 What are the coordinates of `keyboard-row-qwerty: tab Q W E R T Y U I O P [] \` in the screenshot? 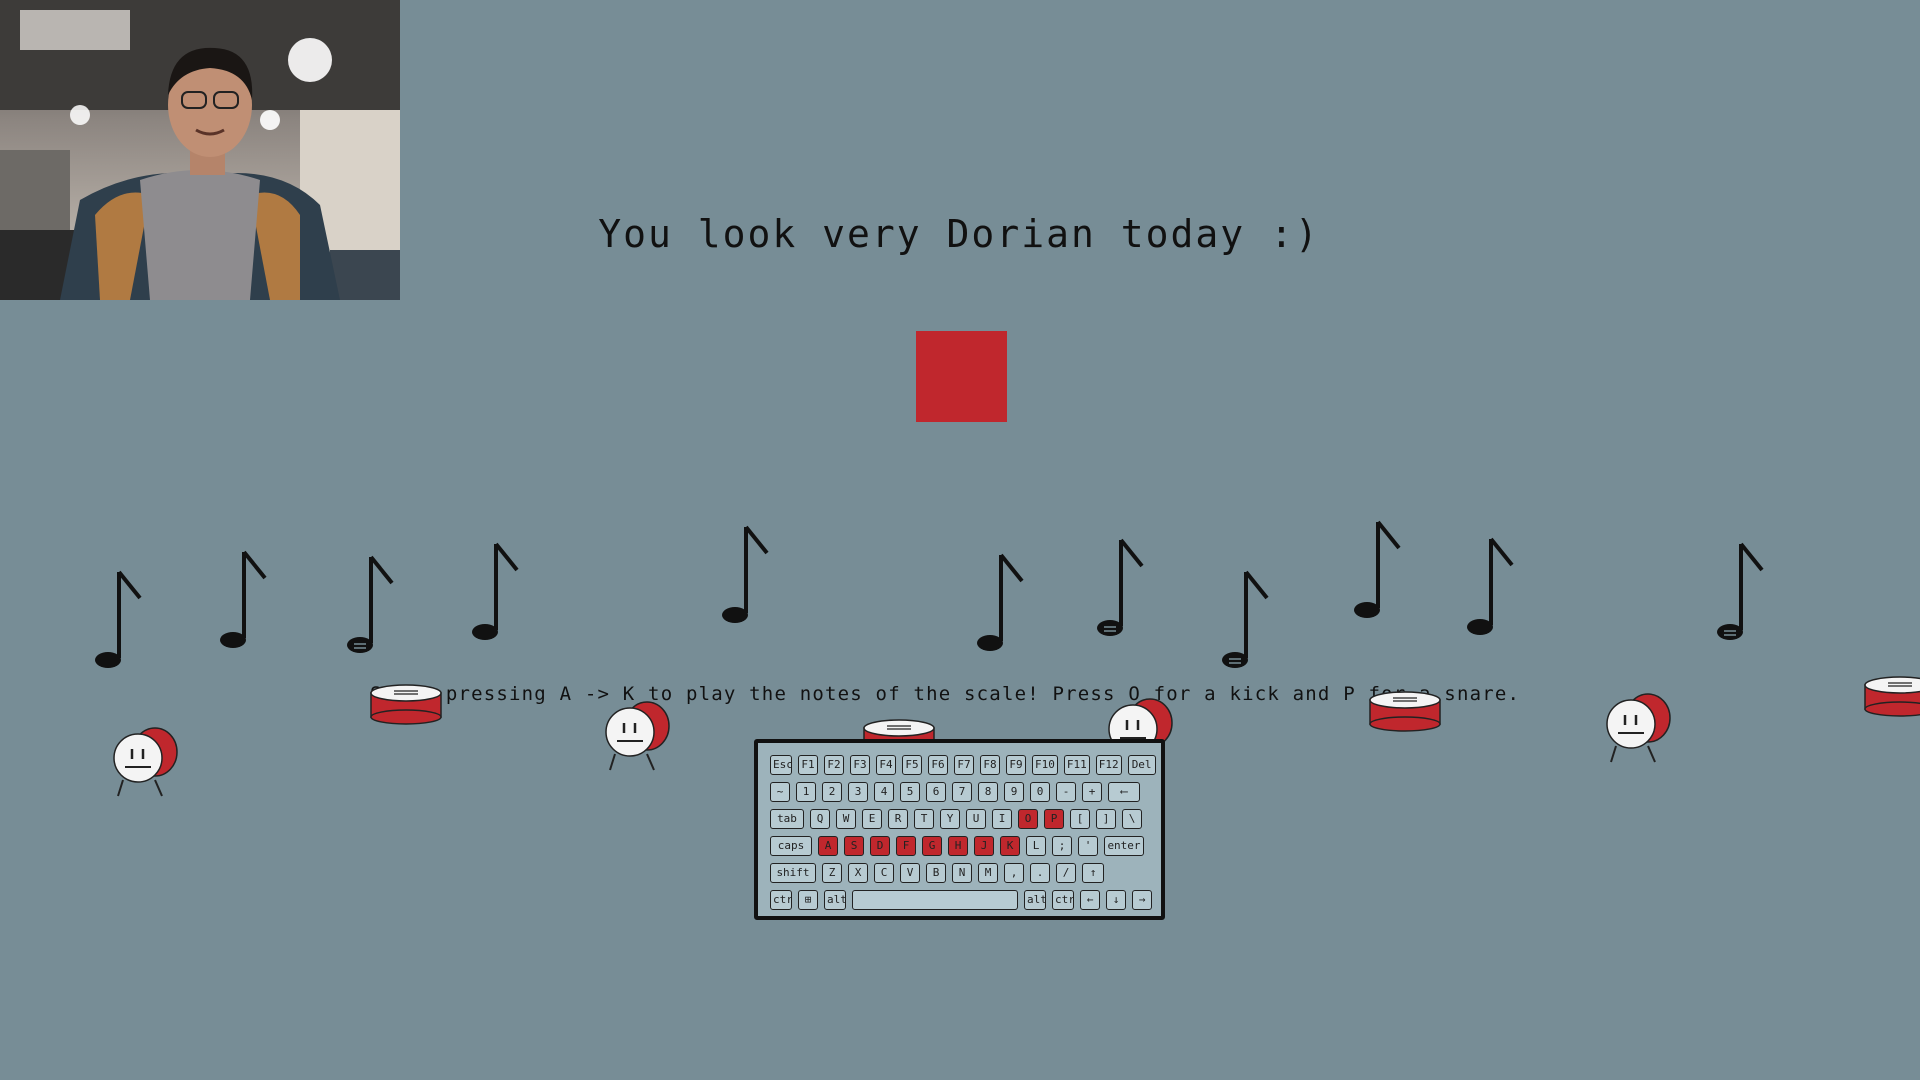 It's located at (956, 819).